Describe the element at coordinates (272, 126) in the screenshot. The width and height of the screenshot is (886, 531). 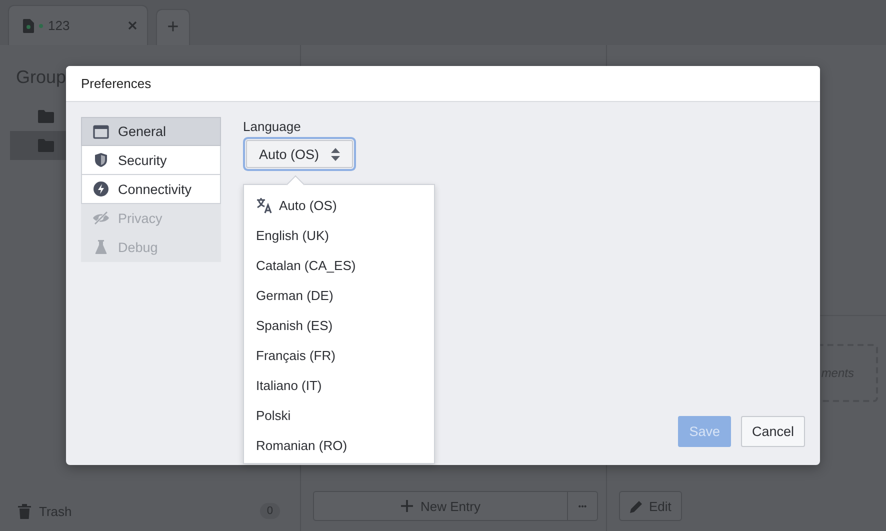
I see `language-label: Language` at that location.